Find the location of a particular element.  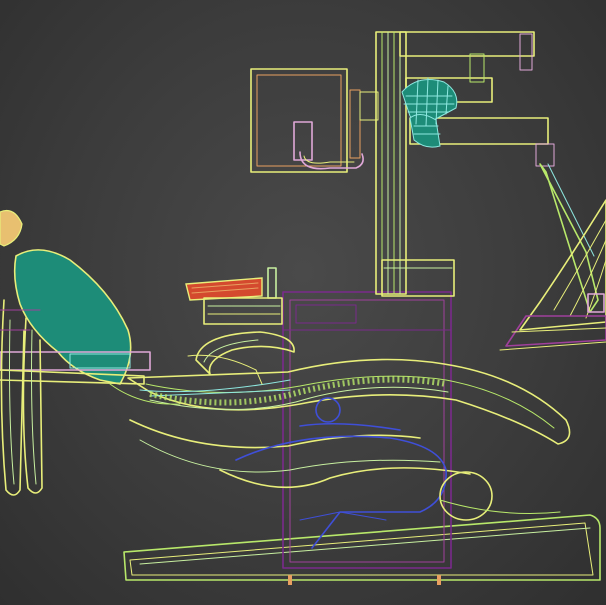

delivery-arm is located at coordinates (552, 257).